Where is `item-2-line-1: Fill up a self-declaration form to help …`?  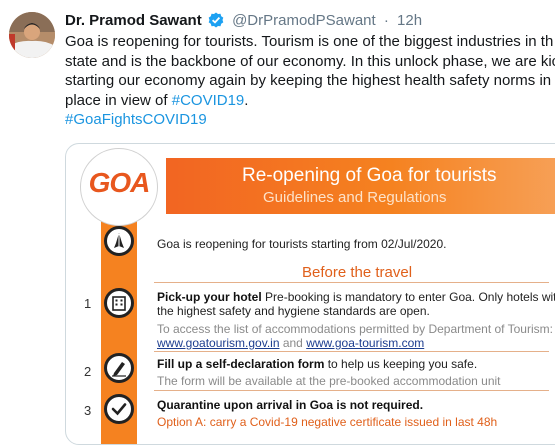 item-2-line-1: Fill up a self-declaration form to help … is located at coordinates (317, 364).